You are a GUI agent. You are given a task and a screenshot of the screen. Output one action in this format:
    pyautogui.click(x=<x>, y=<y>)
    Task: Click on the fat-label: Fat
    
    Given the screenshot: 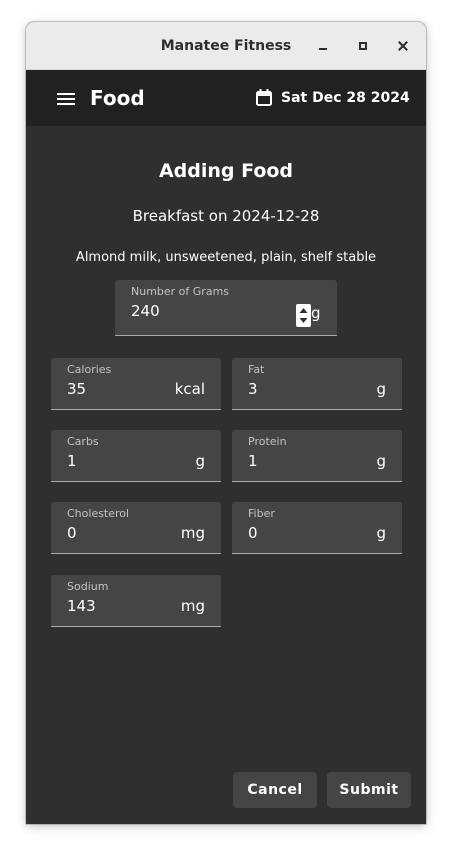 What is the action you would take?
    pyautogui.click(x=256, y=369)
    